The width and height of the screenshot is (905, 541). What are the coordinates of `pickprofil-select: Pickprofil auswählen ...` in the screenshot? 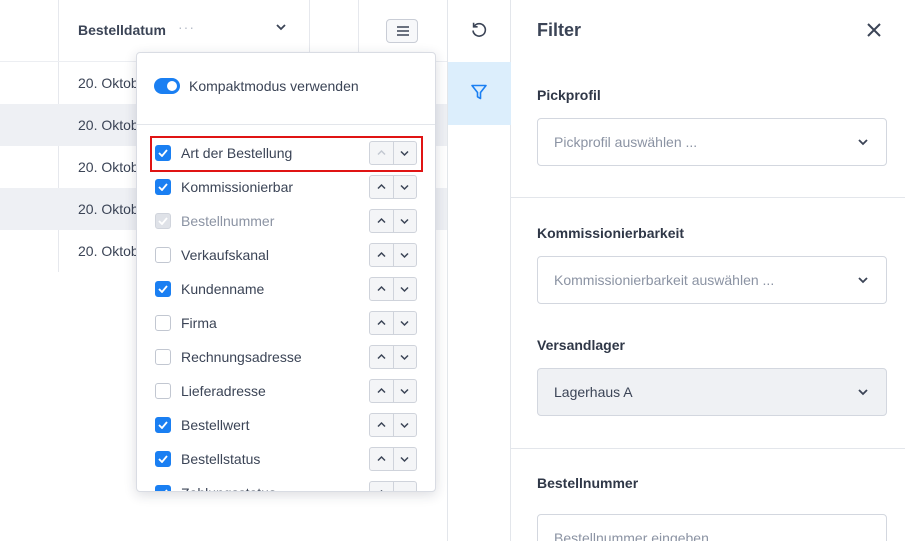 It's located at (712, 142).